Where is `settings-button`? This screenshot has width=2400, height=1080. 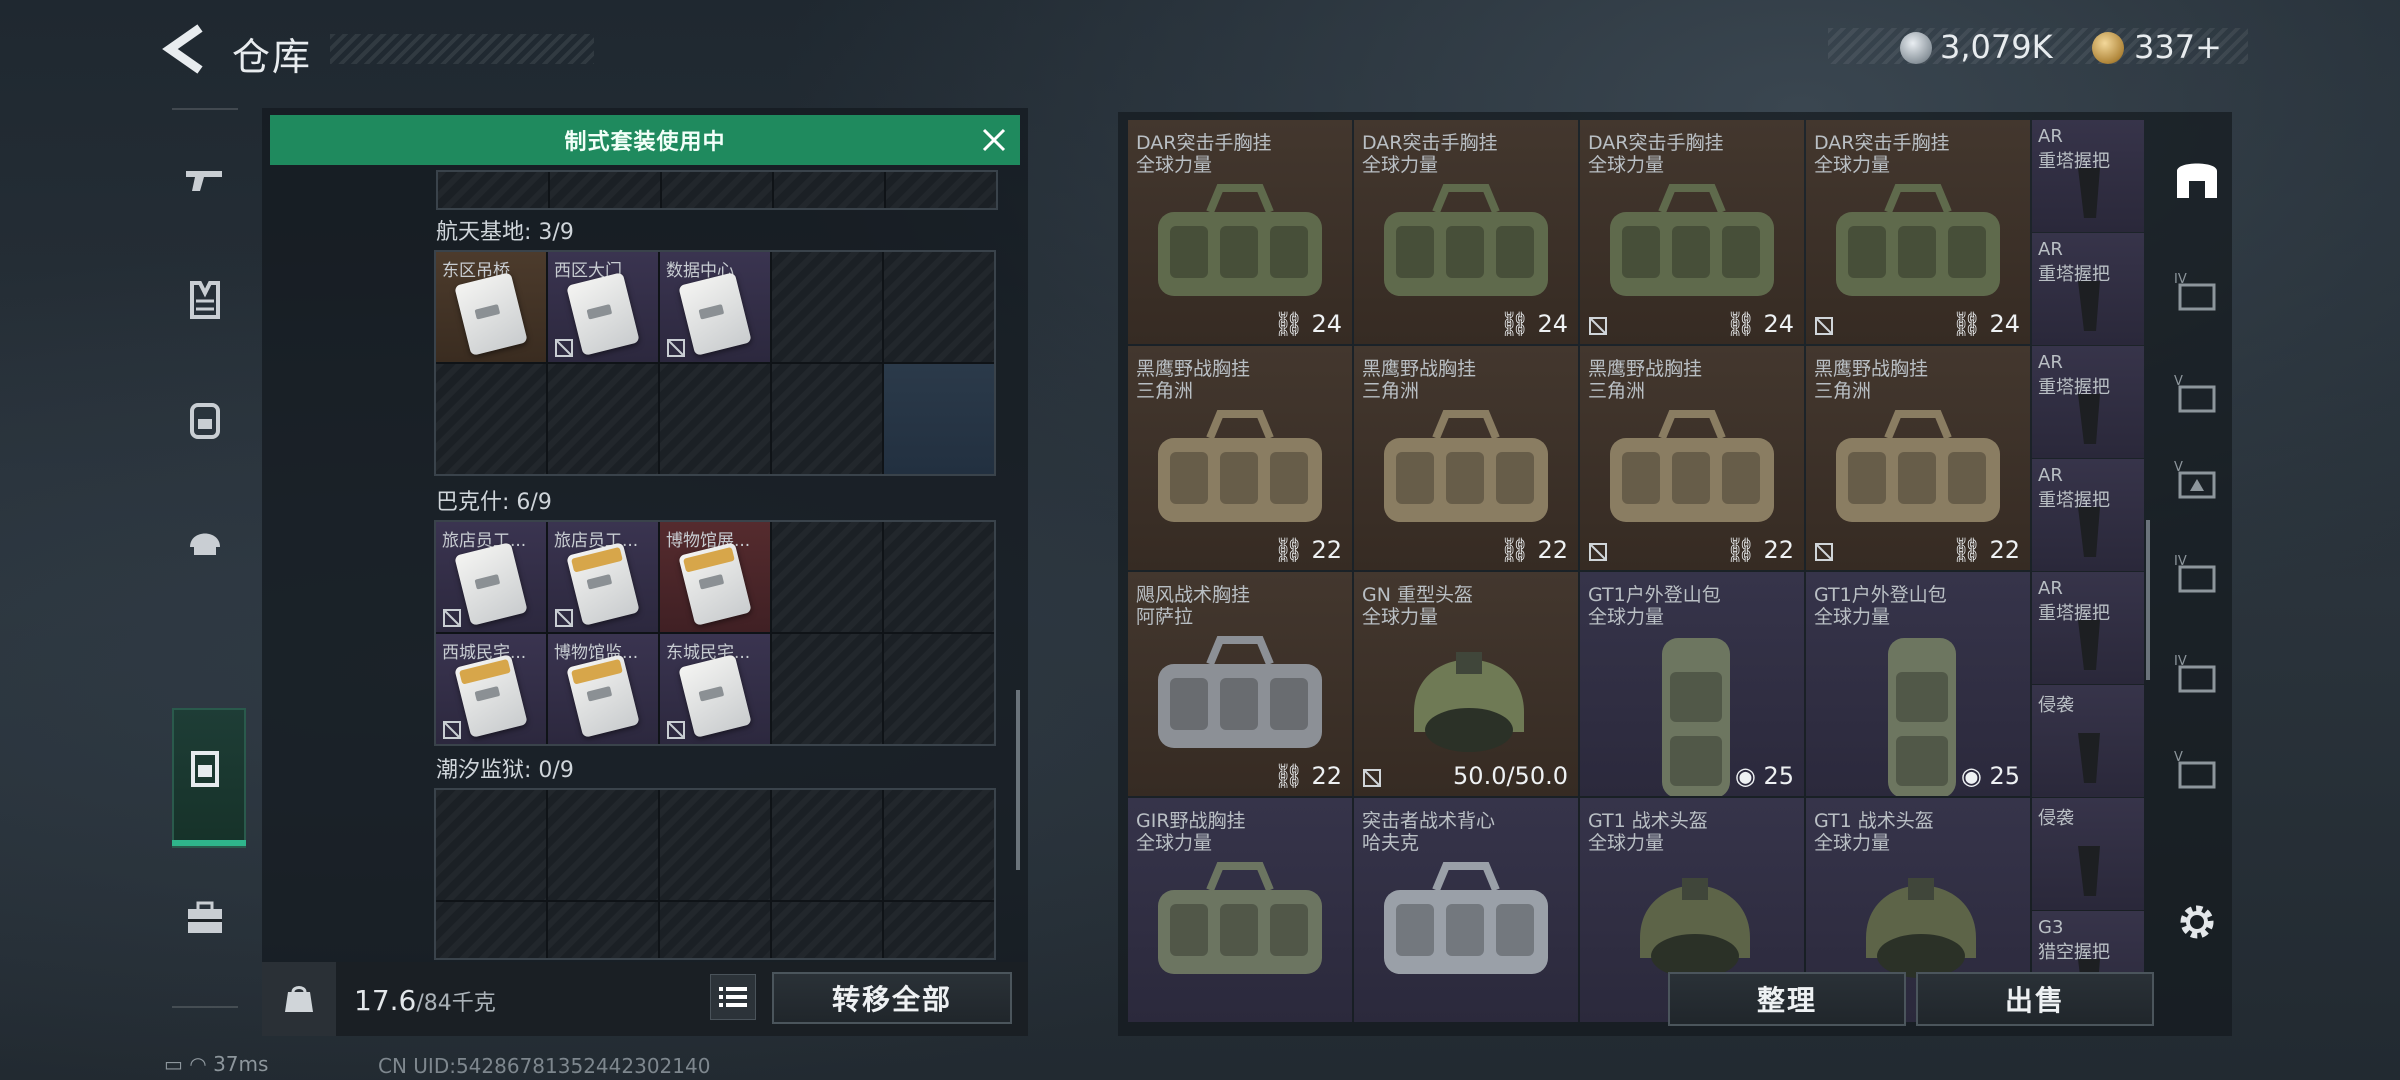
settings-button is located at coordinates (2197, 922).